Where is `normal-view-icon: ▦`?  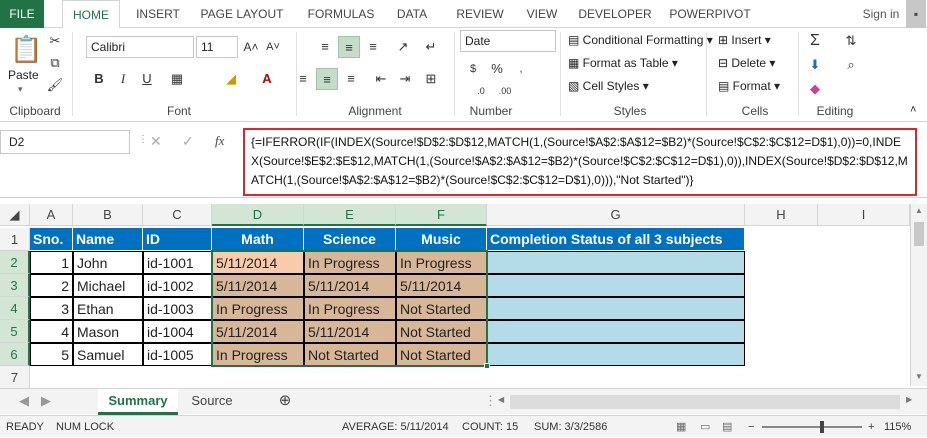
normal-view-icon: ▦ is located at coordinates (681, 427).